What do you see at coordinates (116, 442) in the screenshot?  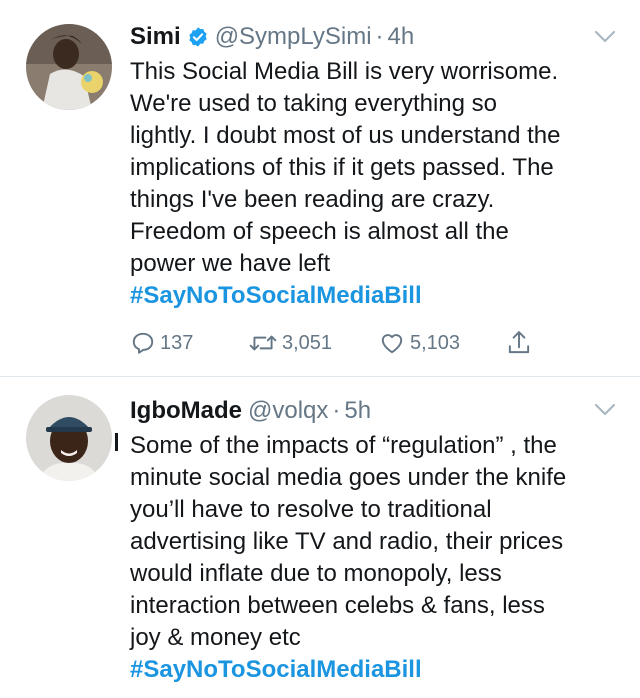 I see `thread-indicator` at bounding box center [116, 442].